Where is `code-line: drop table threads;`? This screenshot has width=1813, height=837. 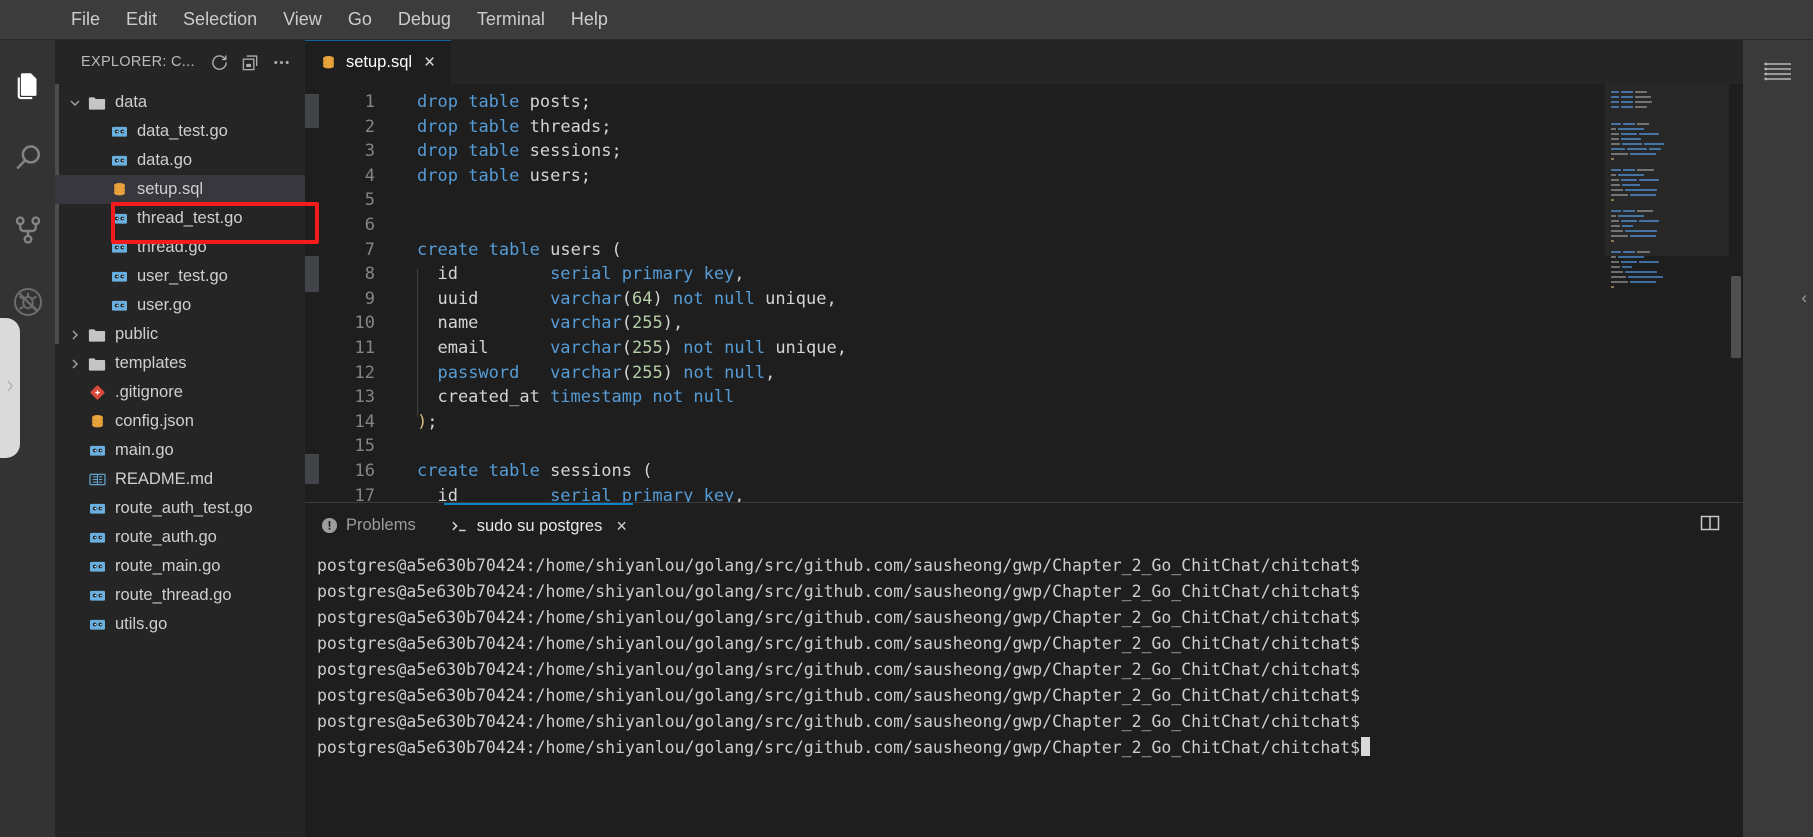
code-line: drop table threads; is located at coordinates (1011, 127).